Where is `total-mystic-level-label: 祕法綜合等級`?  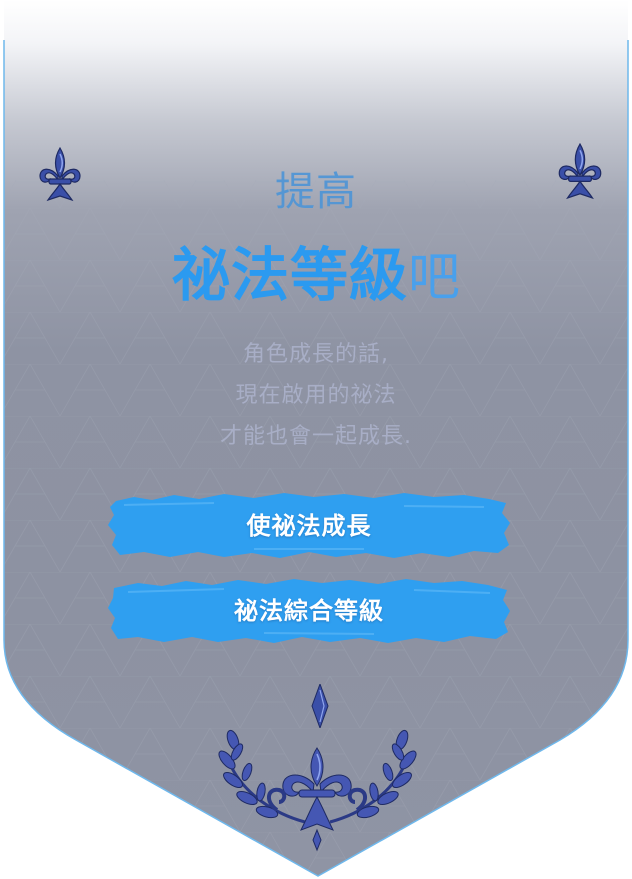
total-mystic-level-label: 祕法綜合等級 is located at coordinates (309, 611).